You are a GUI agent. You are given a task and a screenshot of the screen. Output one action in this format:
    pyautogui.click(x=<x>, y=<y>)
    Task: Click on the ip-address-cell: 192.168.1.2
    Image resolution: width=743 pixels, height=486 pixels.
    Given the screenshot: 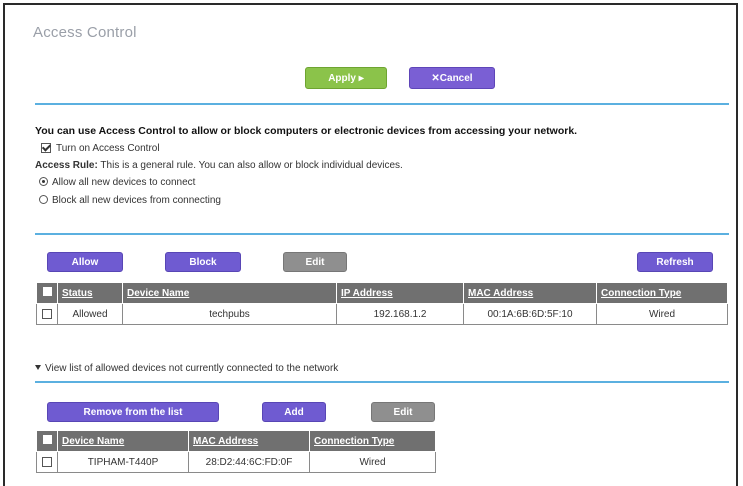 What is the action you would take?
    pyautogui.click(x=400, y=314)
    